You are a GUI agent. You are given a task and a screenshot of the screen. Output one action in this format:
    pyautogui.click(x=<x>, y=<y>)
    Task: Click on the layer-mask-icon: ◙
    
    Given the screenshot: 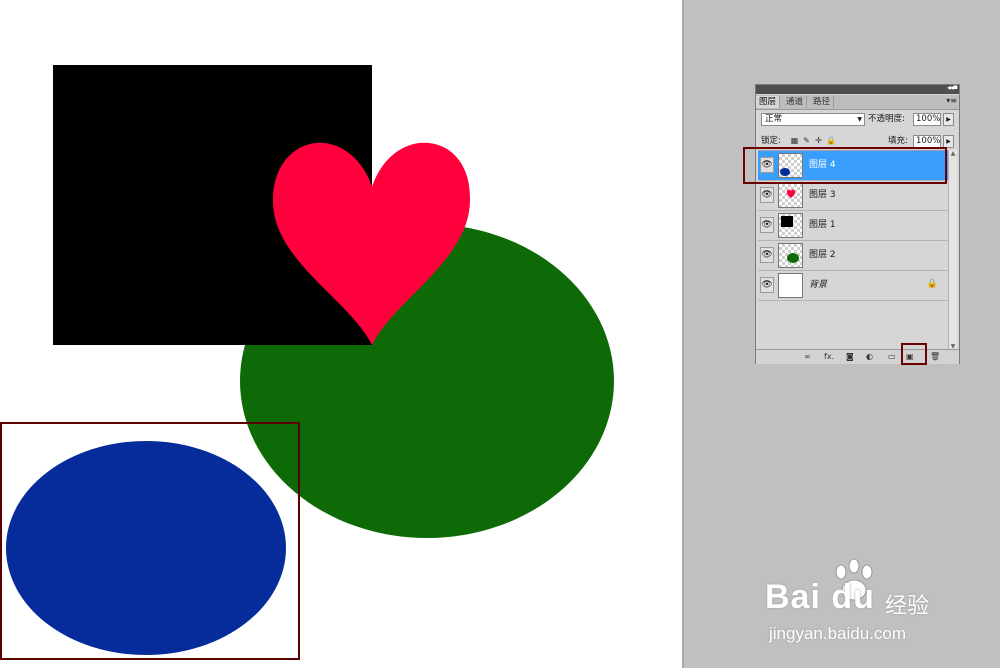 What is the action you would take?
    pyautogui.click(x=850, y=357)
    